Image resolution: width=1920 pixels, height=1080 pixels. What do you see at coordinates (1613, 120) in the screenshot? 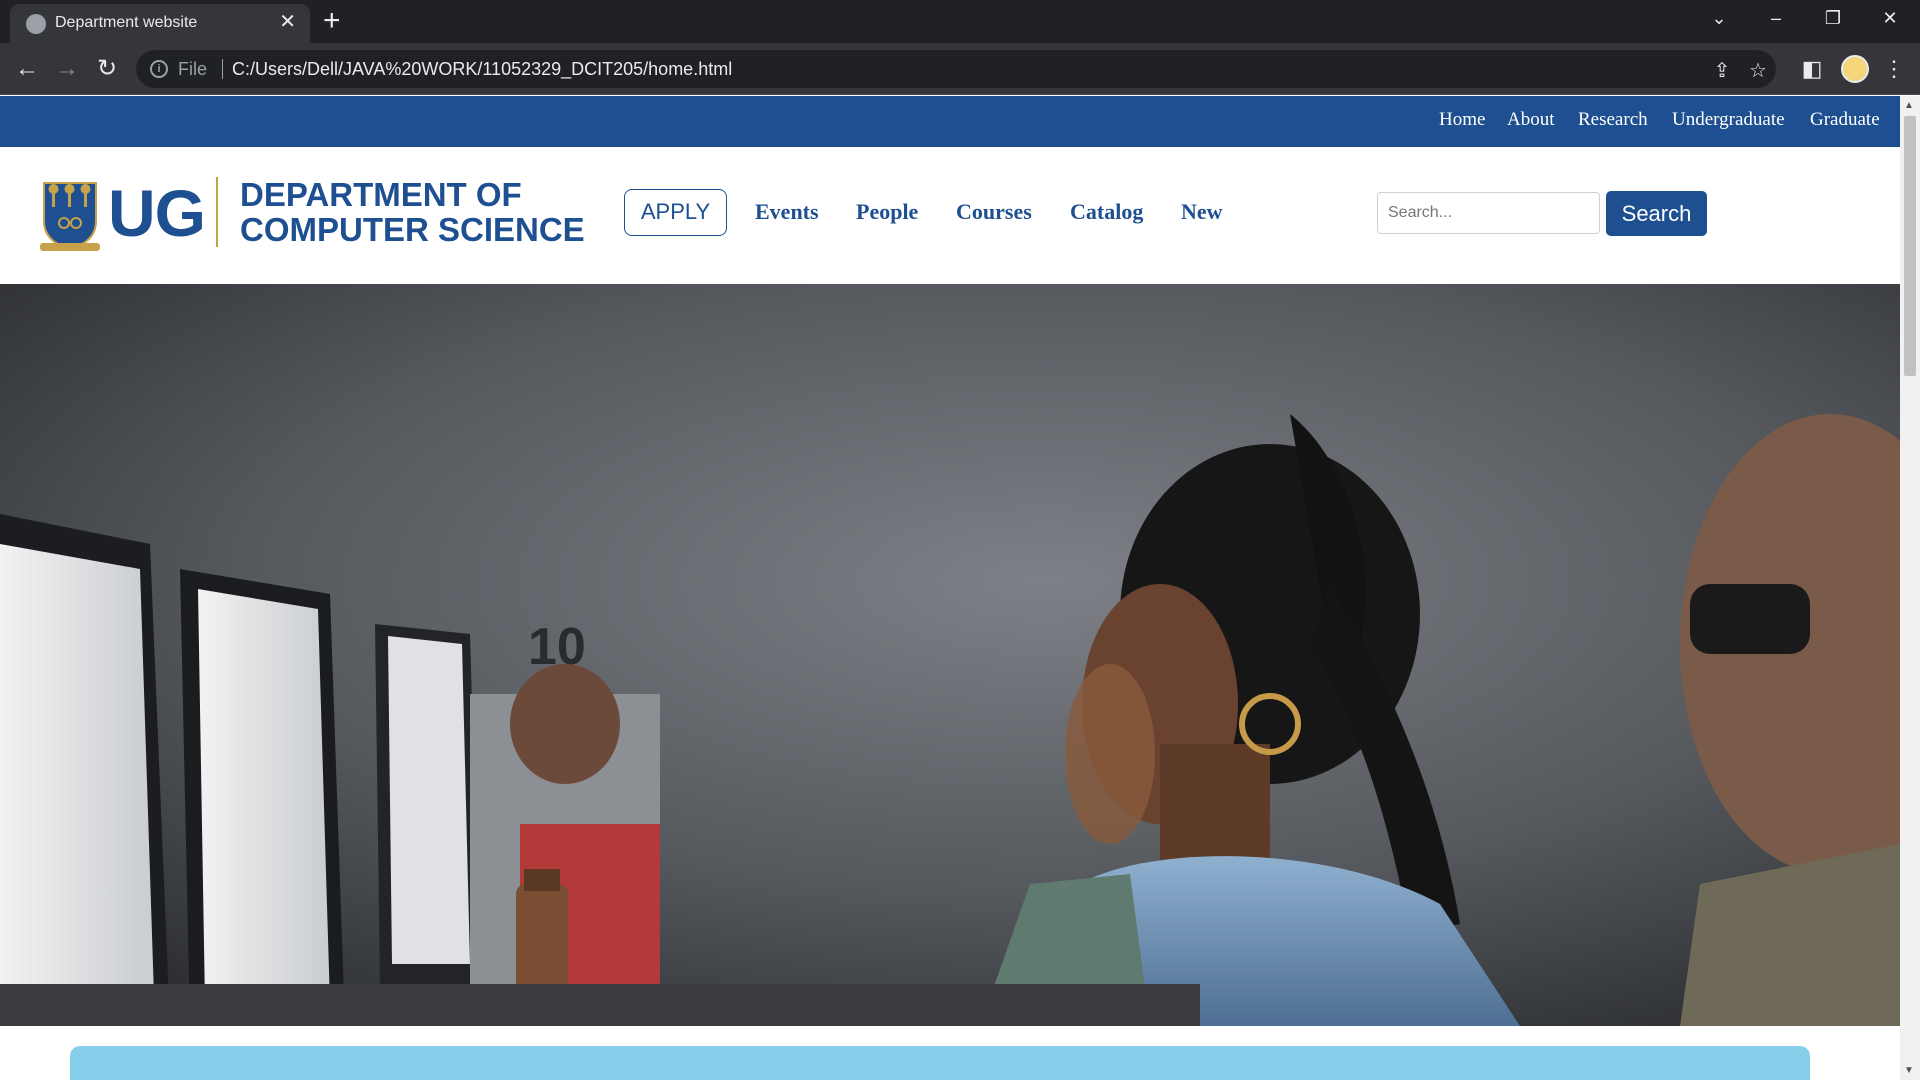
I see `topnav-research: Research` at bounding box center [1613, 120].